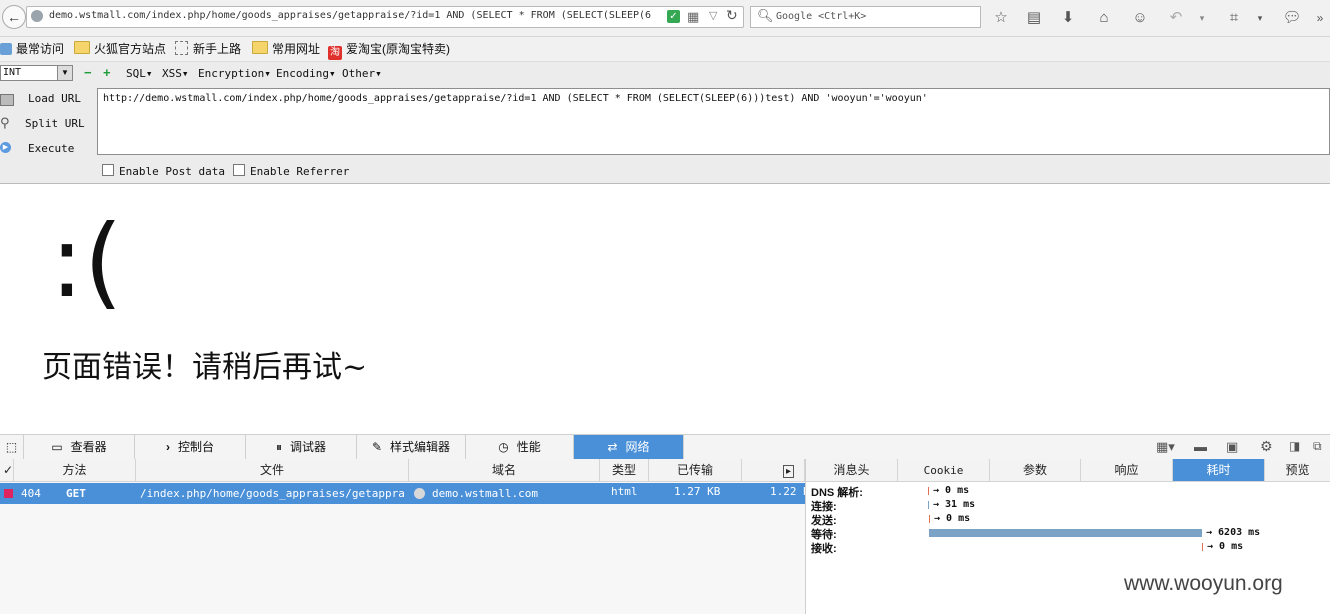  Describe the element at coordinates (1317, 446) in the screenshot. I see `undock-icon: ⧉` at that location.